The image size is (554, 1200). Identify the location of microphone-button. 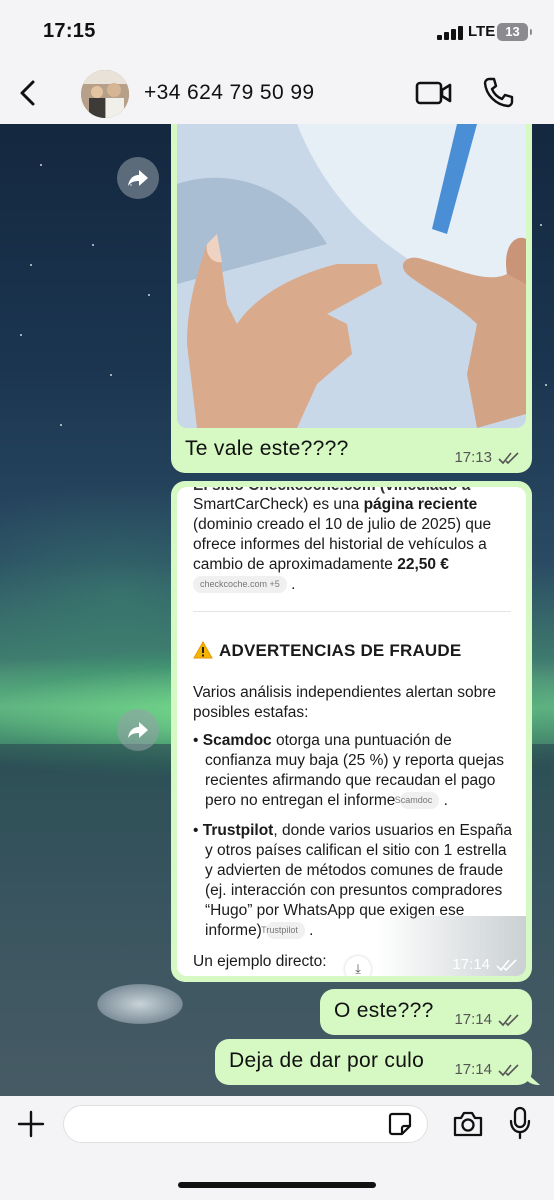
(520, 1123).